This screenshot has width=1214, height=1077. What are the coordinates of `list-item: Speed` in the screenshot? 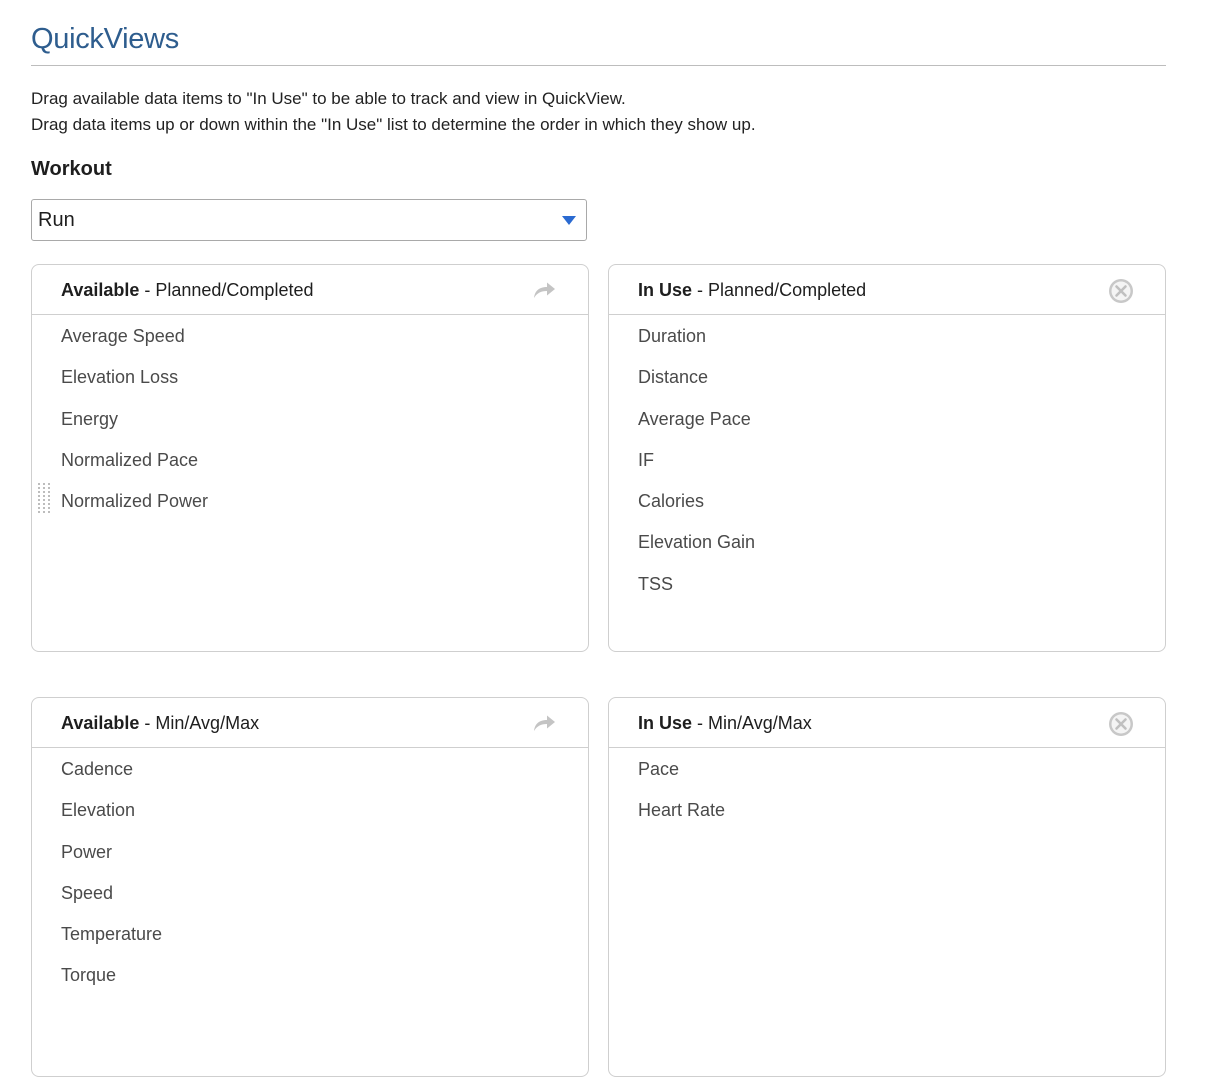 It's located at (310, 900).